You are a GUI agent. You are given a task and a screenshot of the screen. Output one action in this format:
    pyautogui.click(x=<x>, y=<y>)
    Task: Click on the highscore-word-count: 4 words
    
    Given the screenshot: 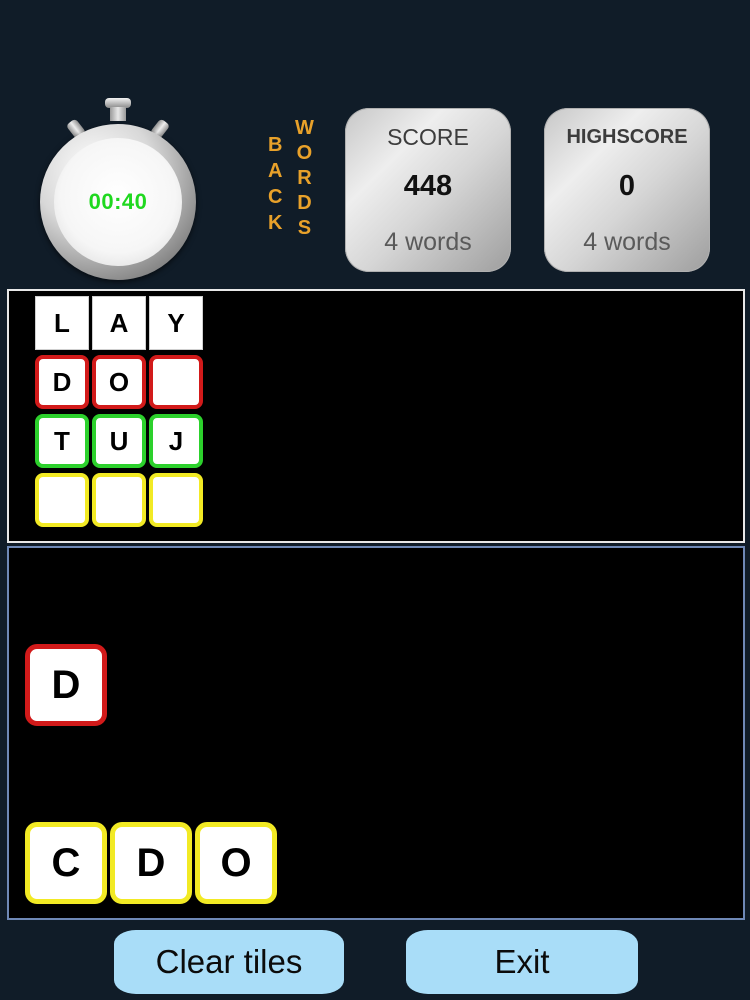 What is the action you would take?
    pyautogui.click(x=627, y=242)
    